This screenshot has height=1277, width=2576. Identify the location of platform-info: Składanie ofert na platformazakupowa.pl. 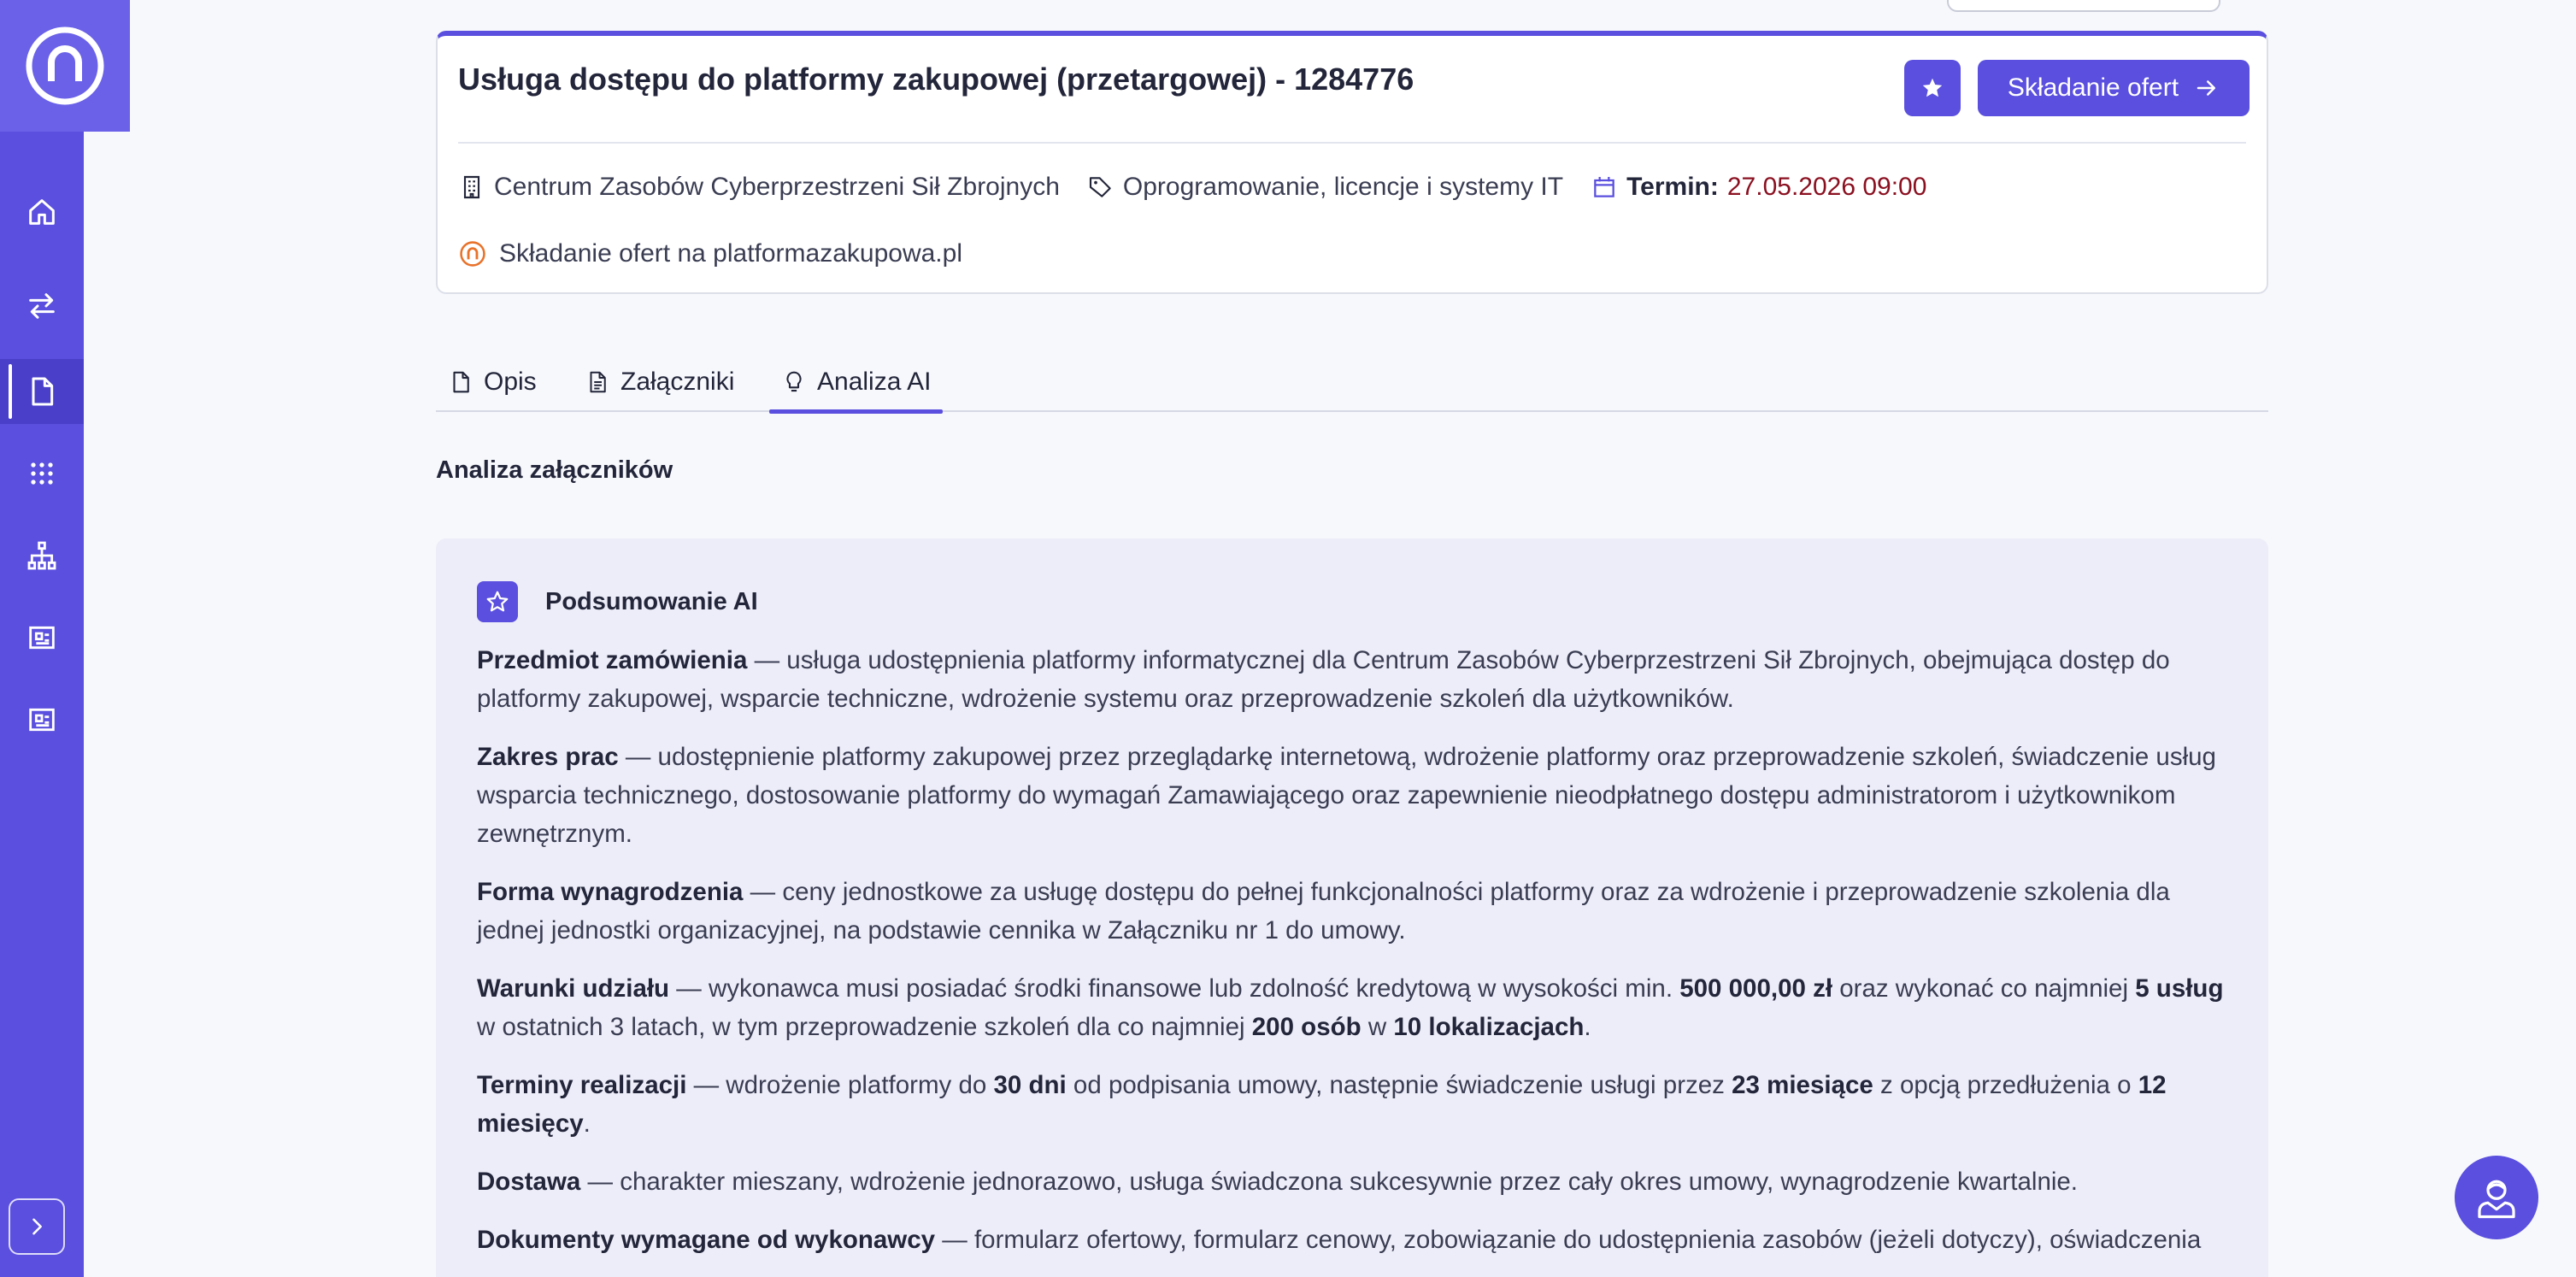
(710, 253).